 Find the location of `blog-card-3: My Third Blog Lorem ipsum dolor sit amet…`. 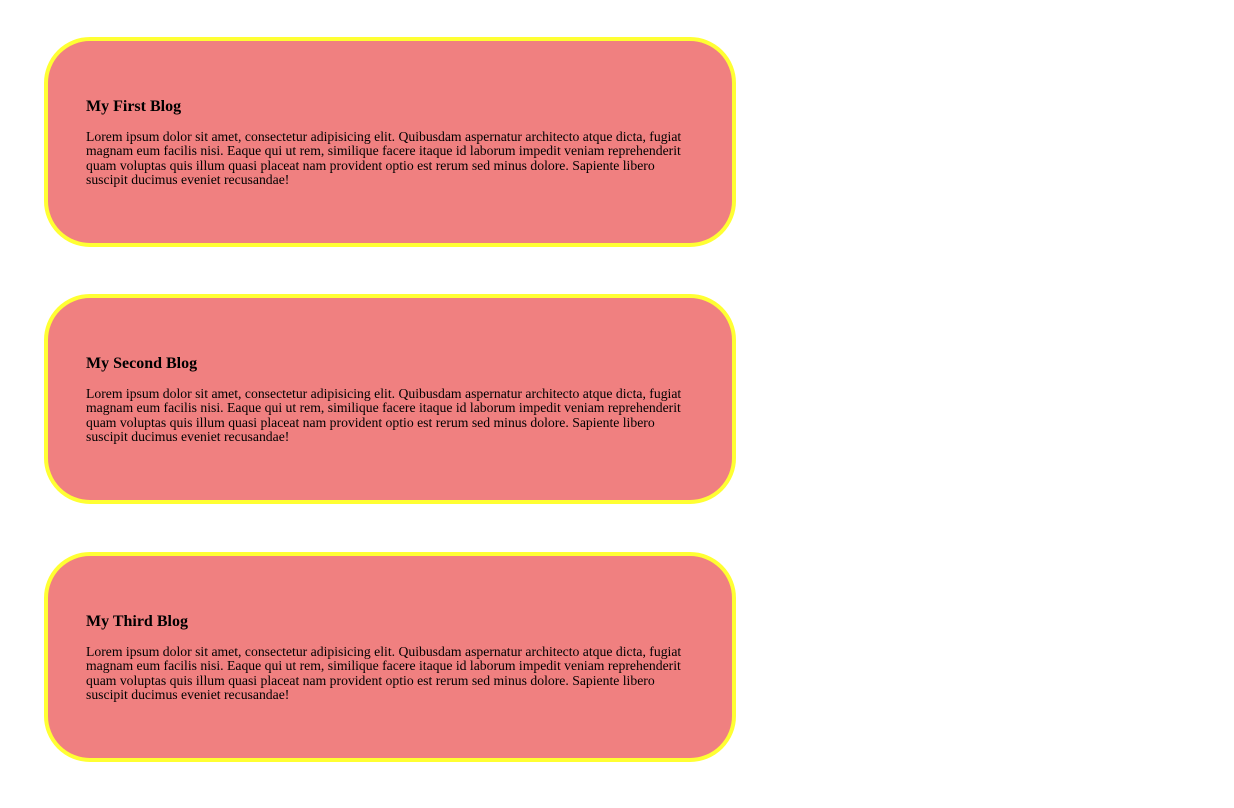

blog-card-3: My Third Blog Lorem ipsum dolor sit amet… is located at coordinates (390, 657).